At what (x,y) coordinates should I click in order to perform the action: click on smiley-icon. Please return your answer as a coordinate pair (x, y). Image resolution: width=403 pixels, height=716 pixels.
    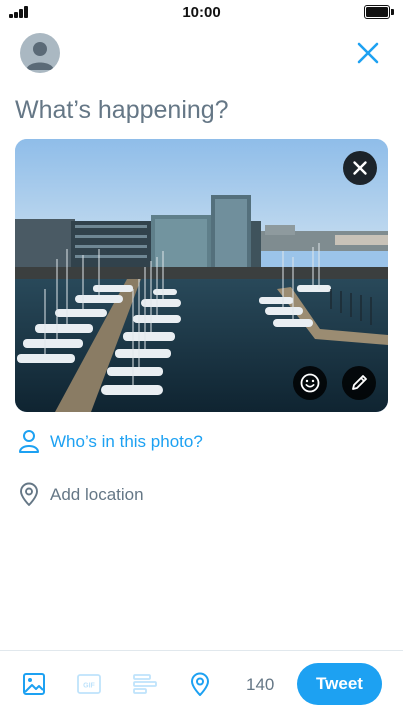
    Looking at the image, I should click on (310, 383).